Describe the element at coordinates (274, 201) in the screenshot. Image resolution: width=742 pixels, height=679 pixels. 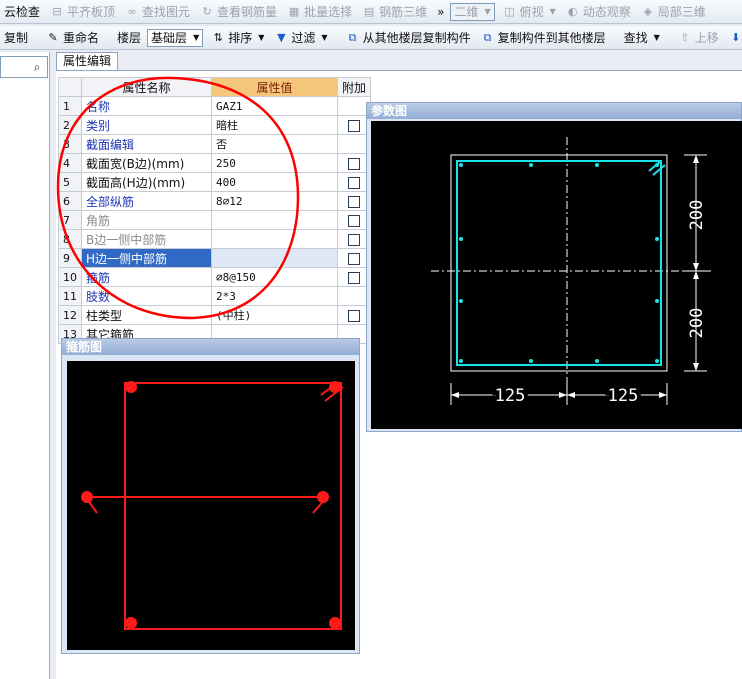
I see `property-value-cell: 8⌀12` at that location.